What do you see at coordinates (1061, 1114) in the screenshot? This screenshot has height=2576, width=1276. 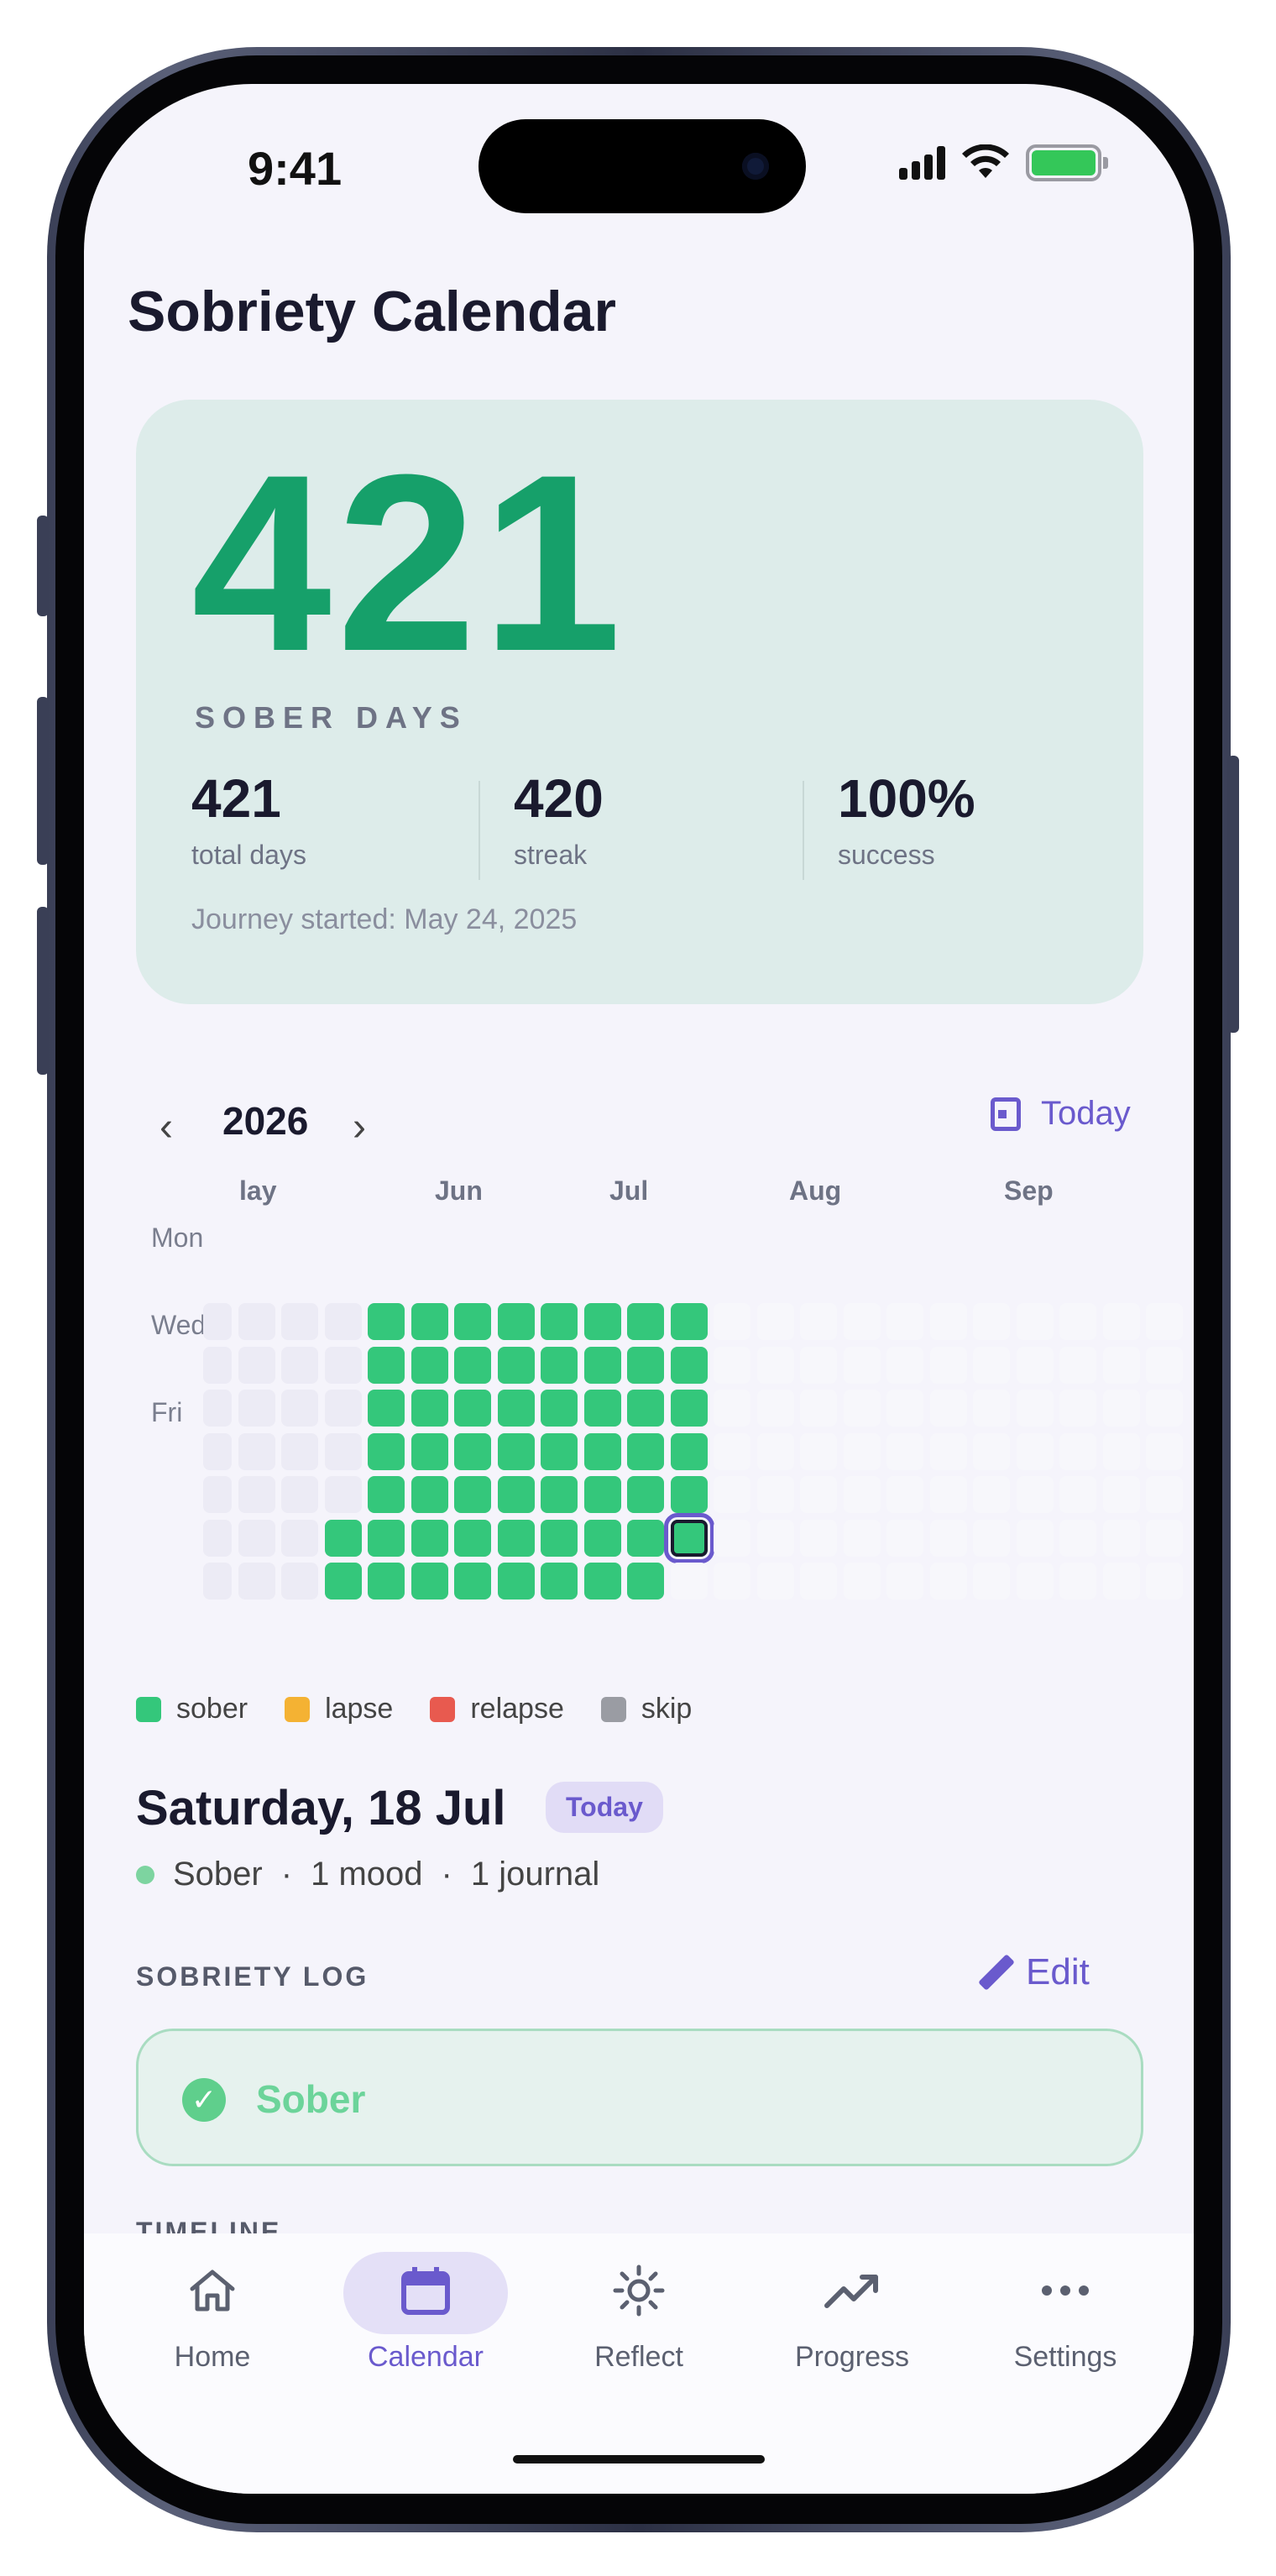 I see `today-button: Today` at bounding box center [1061, 1114].